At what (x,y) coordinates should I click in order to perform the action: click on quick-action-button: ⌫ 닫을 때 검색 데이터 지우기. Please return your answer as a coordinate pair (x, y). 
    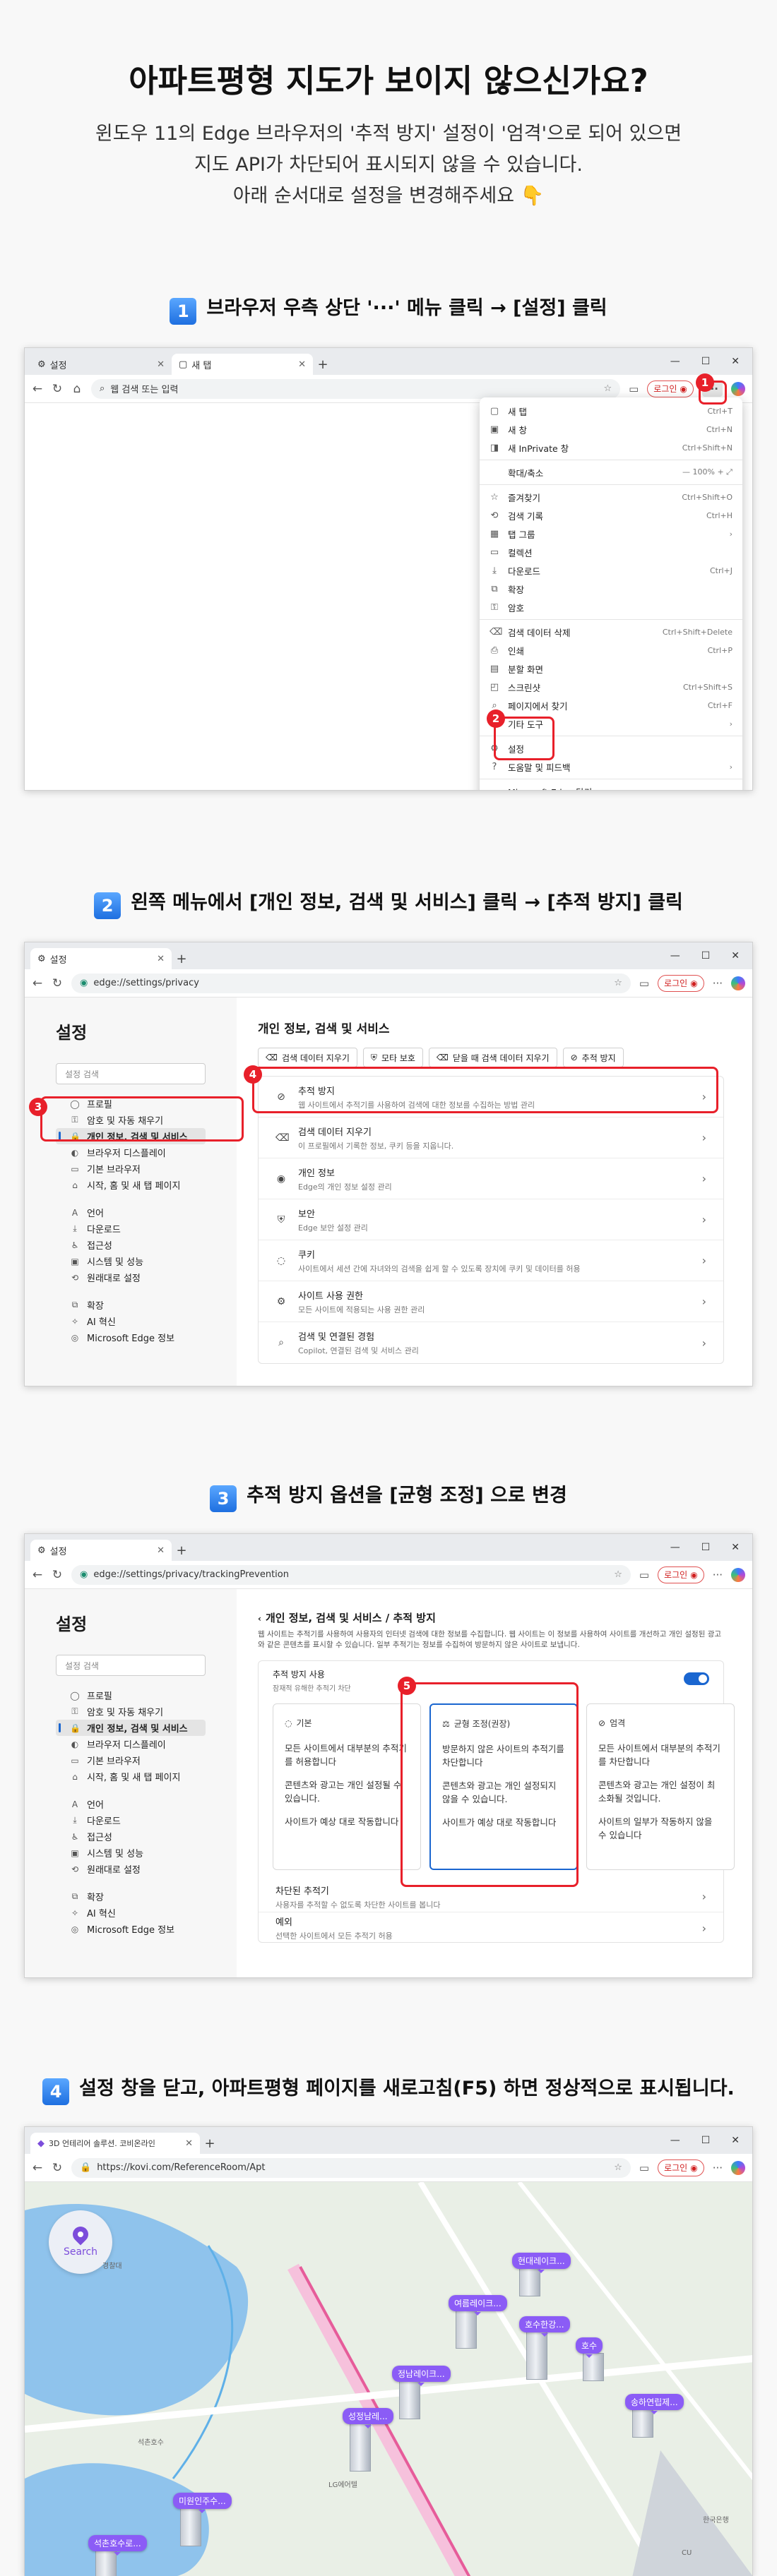
    Looking at the image, I should click on (492, 1057).